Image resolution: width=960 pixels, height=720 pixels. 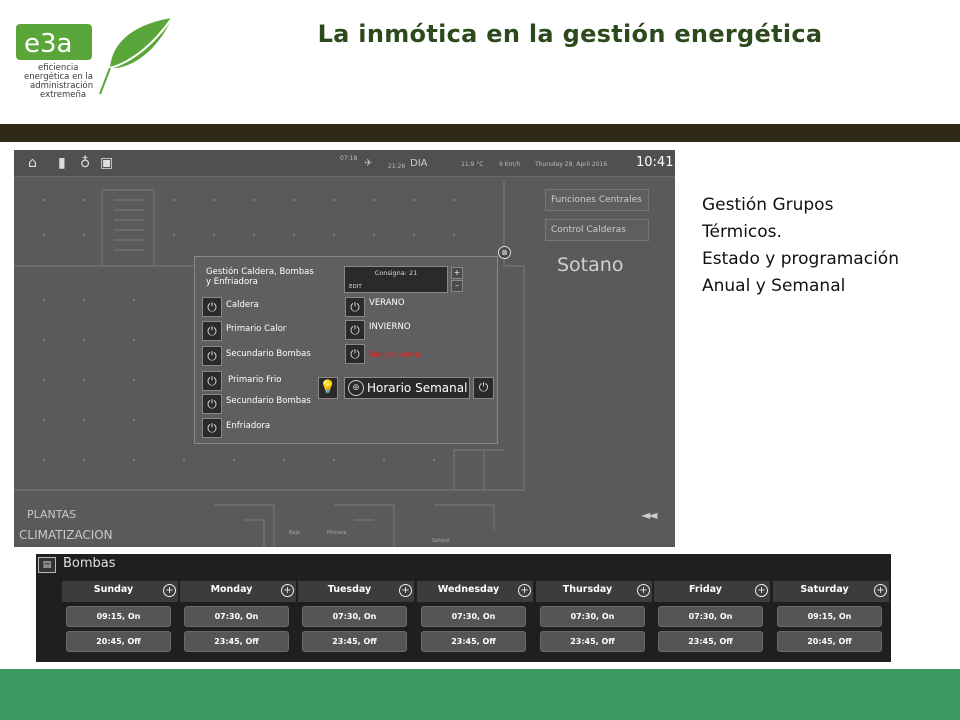 I want to click on day-header: Sunday +, so click(x=120, y=591).